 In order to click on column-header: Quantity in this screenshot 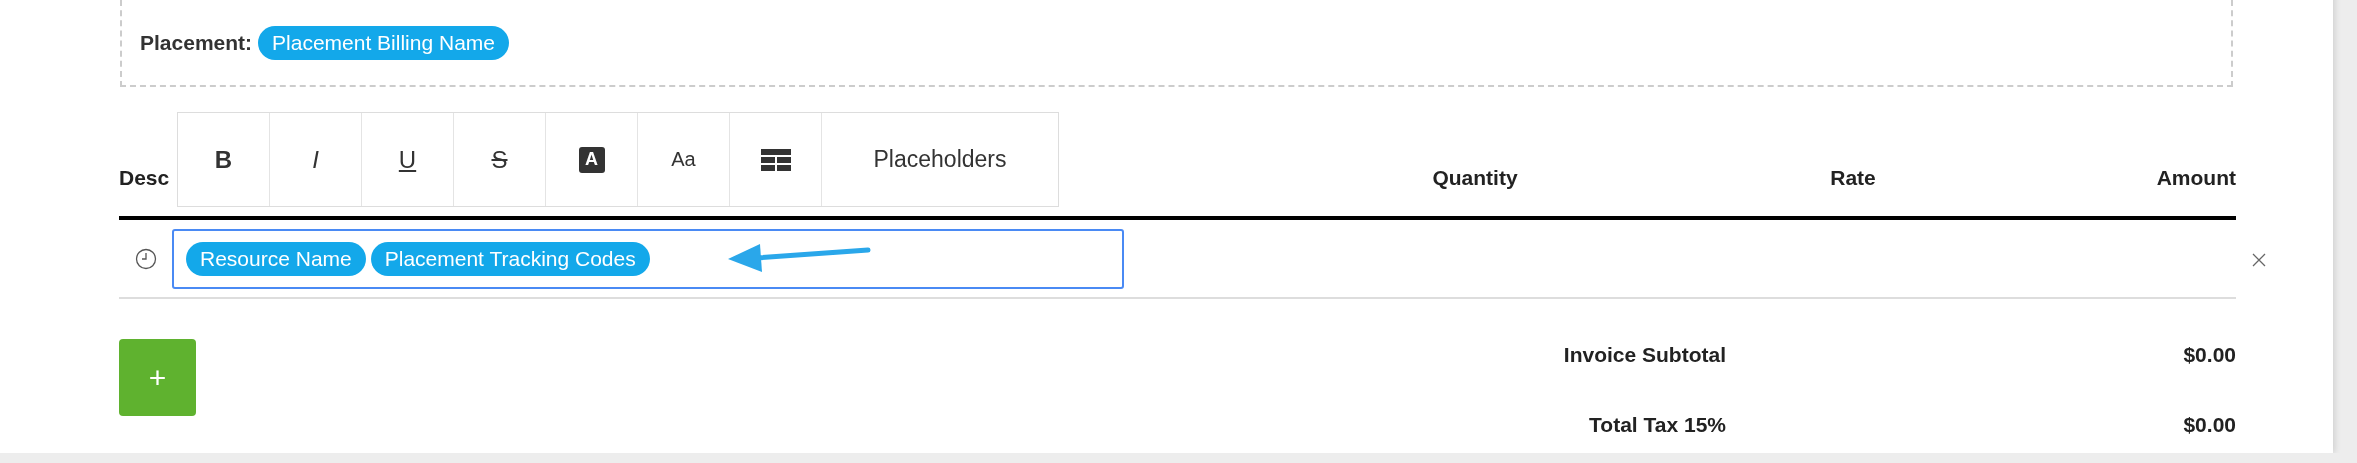, I will do `click(1475, 178)`.